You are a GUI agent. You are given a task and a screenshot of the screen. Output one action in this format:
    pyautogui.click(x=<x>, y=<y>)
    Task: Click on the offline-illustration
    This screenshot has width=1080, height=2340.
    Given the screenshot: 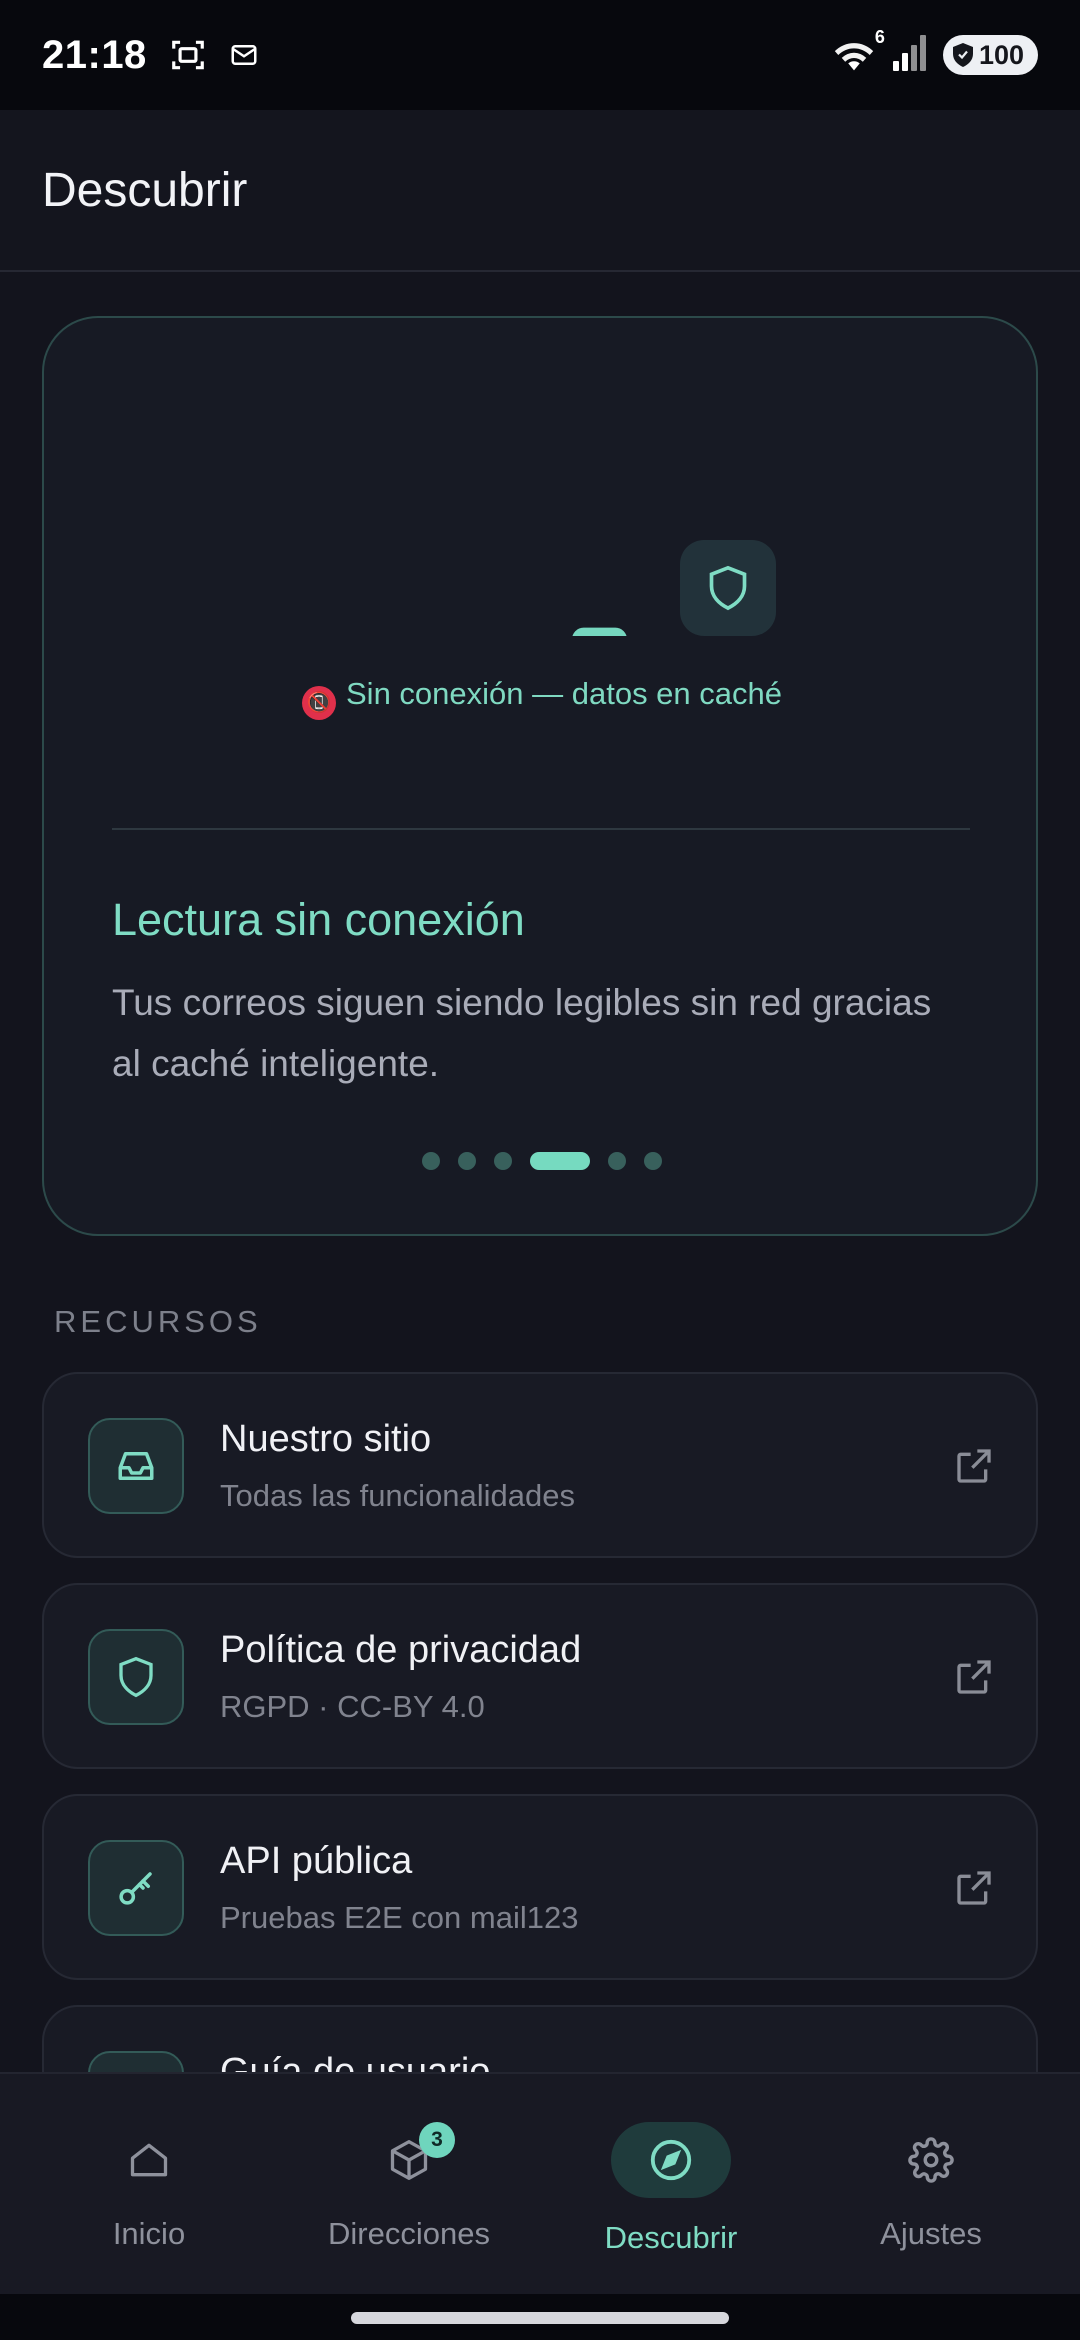 What is the action you would take?
    pyautogui.click(x=599, y=631)
    